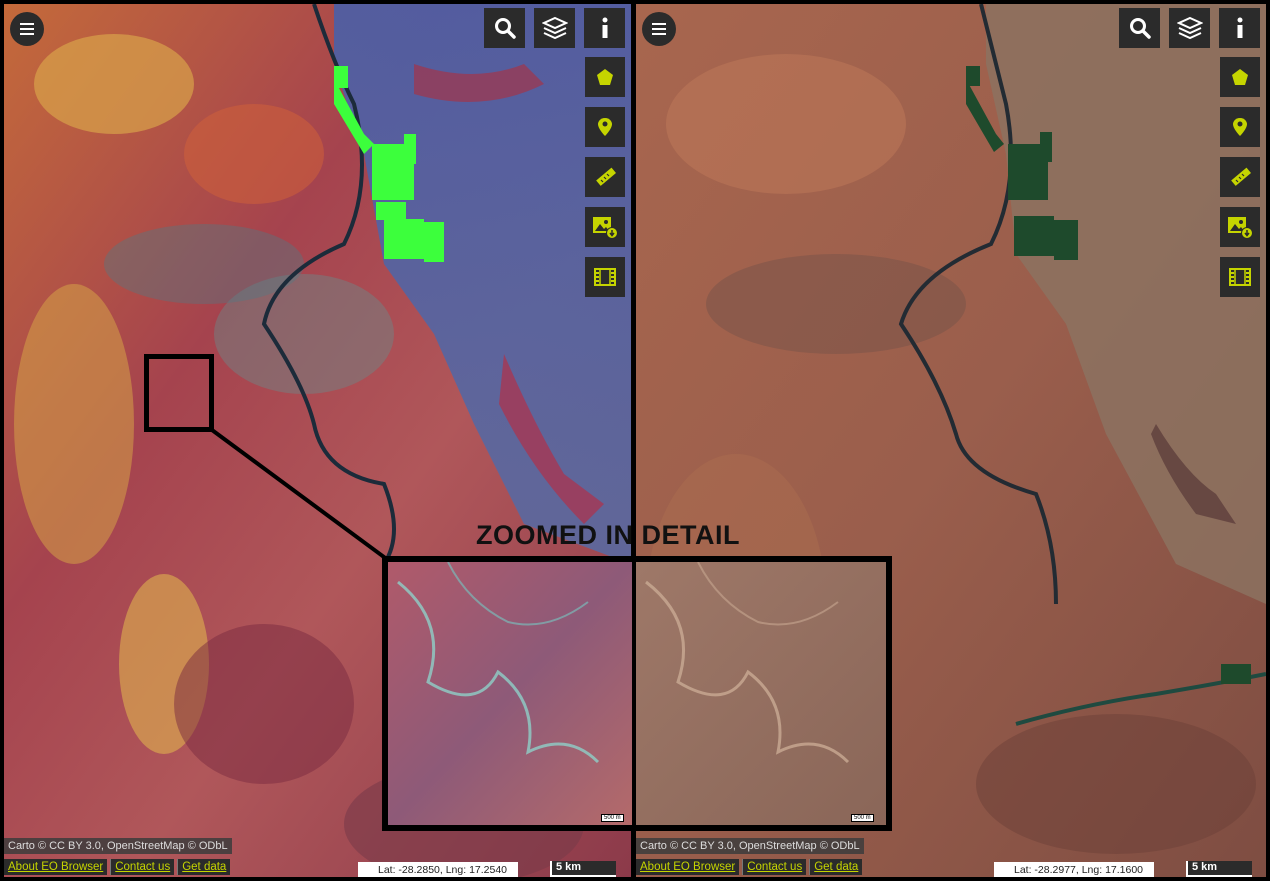 The height and width of the screenshot is (881, 1270). I want to click on zoom-source-box, so click(179, 393).